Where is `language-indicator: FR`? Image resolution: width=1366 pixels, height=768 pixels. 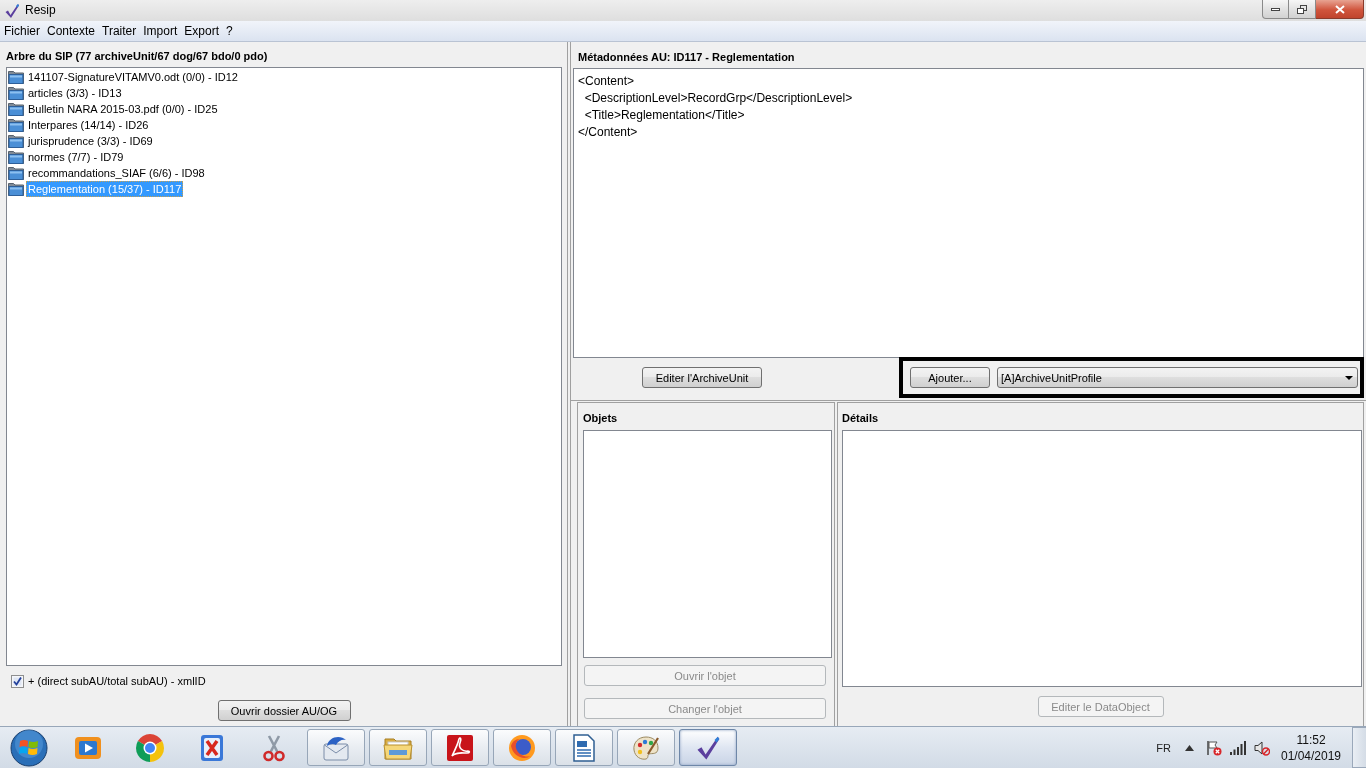 language-indicator: FR is located at coordinates (1163, 747).